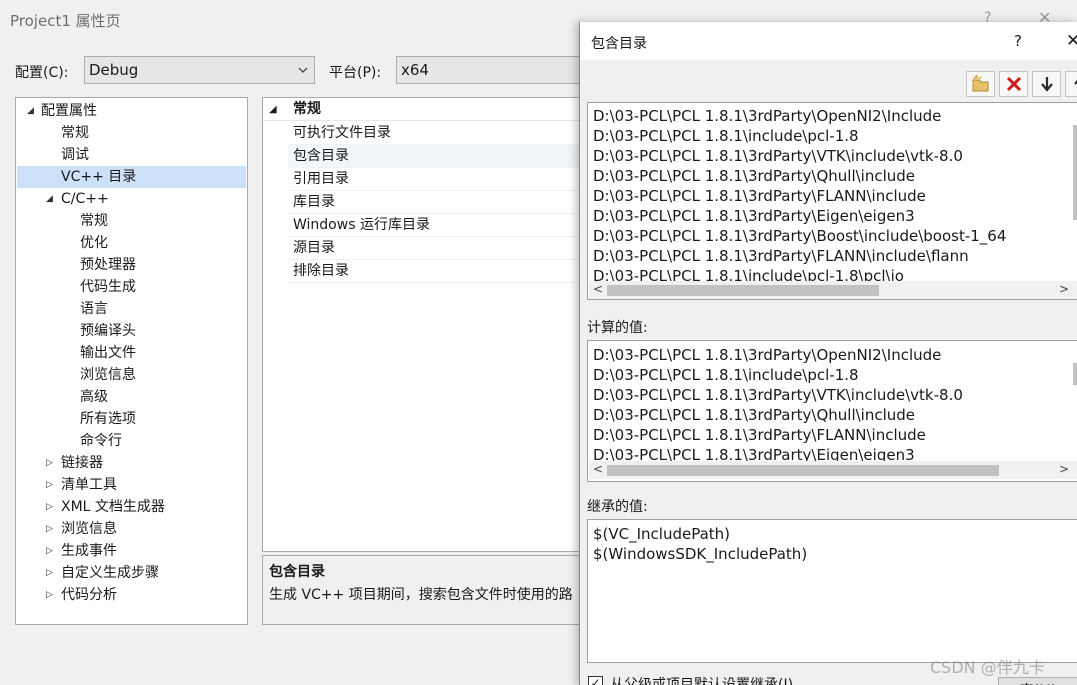 The width and height of the screenshot is (1077, 685). Describe the element at coordinates (1071, 41) in the screenshot. I see `dialog-close-button: ✕` at that location.